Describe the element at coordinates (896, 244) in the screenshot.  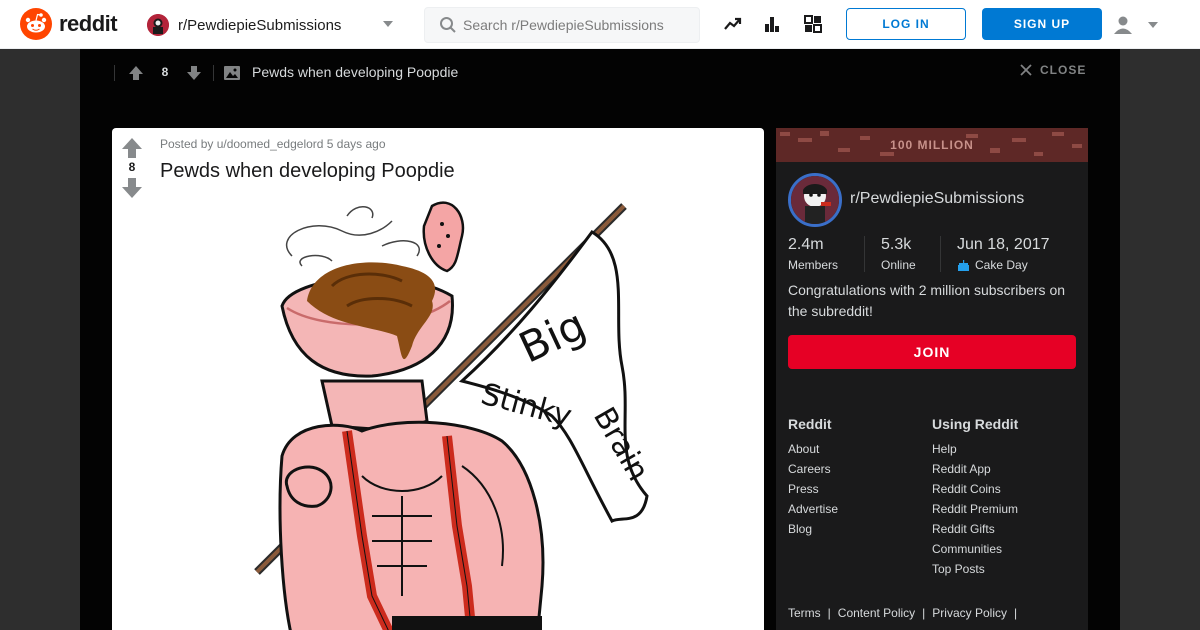
I see `stat-value: 5.3k` at that location.